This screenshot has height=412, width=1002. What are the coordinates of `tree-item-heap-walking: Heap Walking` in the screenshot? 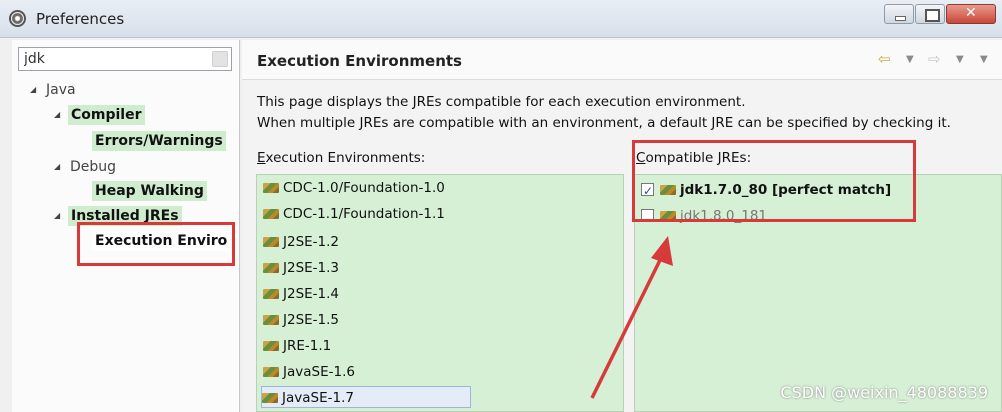 It's located at (149, 191).